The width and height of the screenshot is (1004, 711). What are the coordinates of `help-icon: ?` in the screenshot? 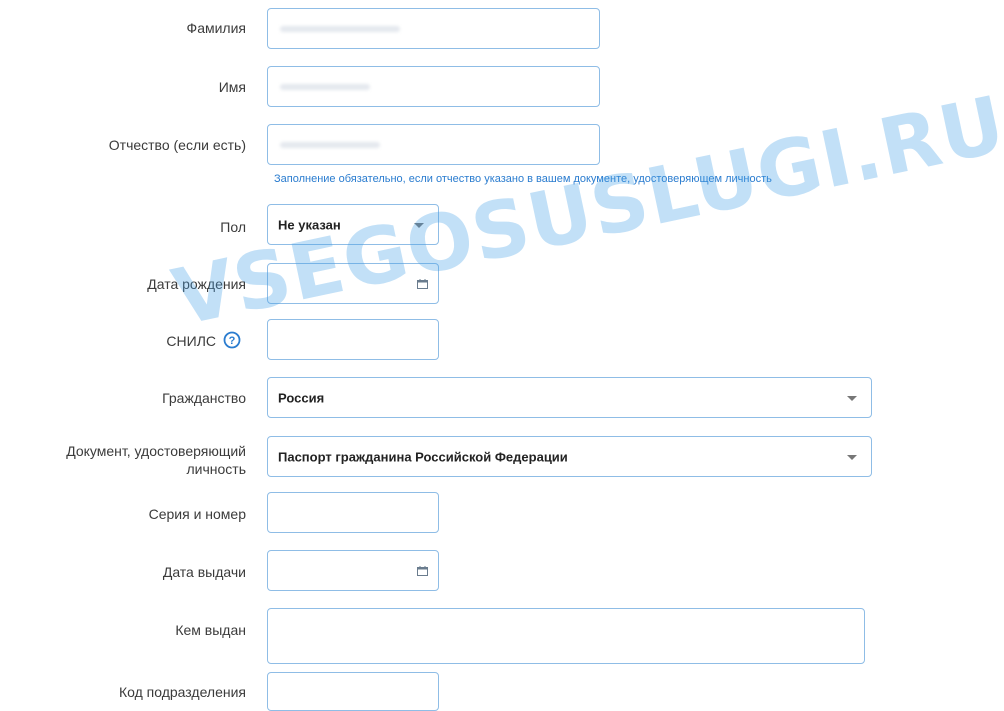 It's located at (232, 340).